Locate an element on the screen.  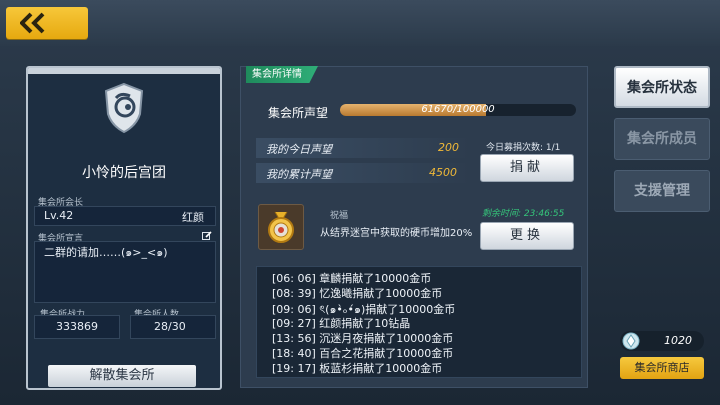
detail-tab: 集会所详情 is located at coordinates (282, 74).